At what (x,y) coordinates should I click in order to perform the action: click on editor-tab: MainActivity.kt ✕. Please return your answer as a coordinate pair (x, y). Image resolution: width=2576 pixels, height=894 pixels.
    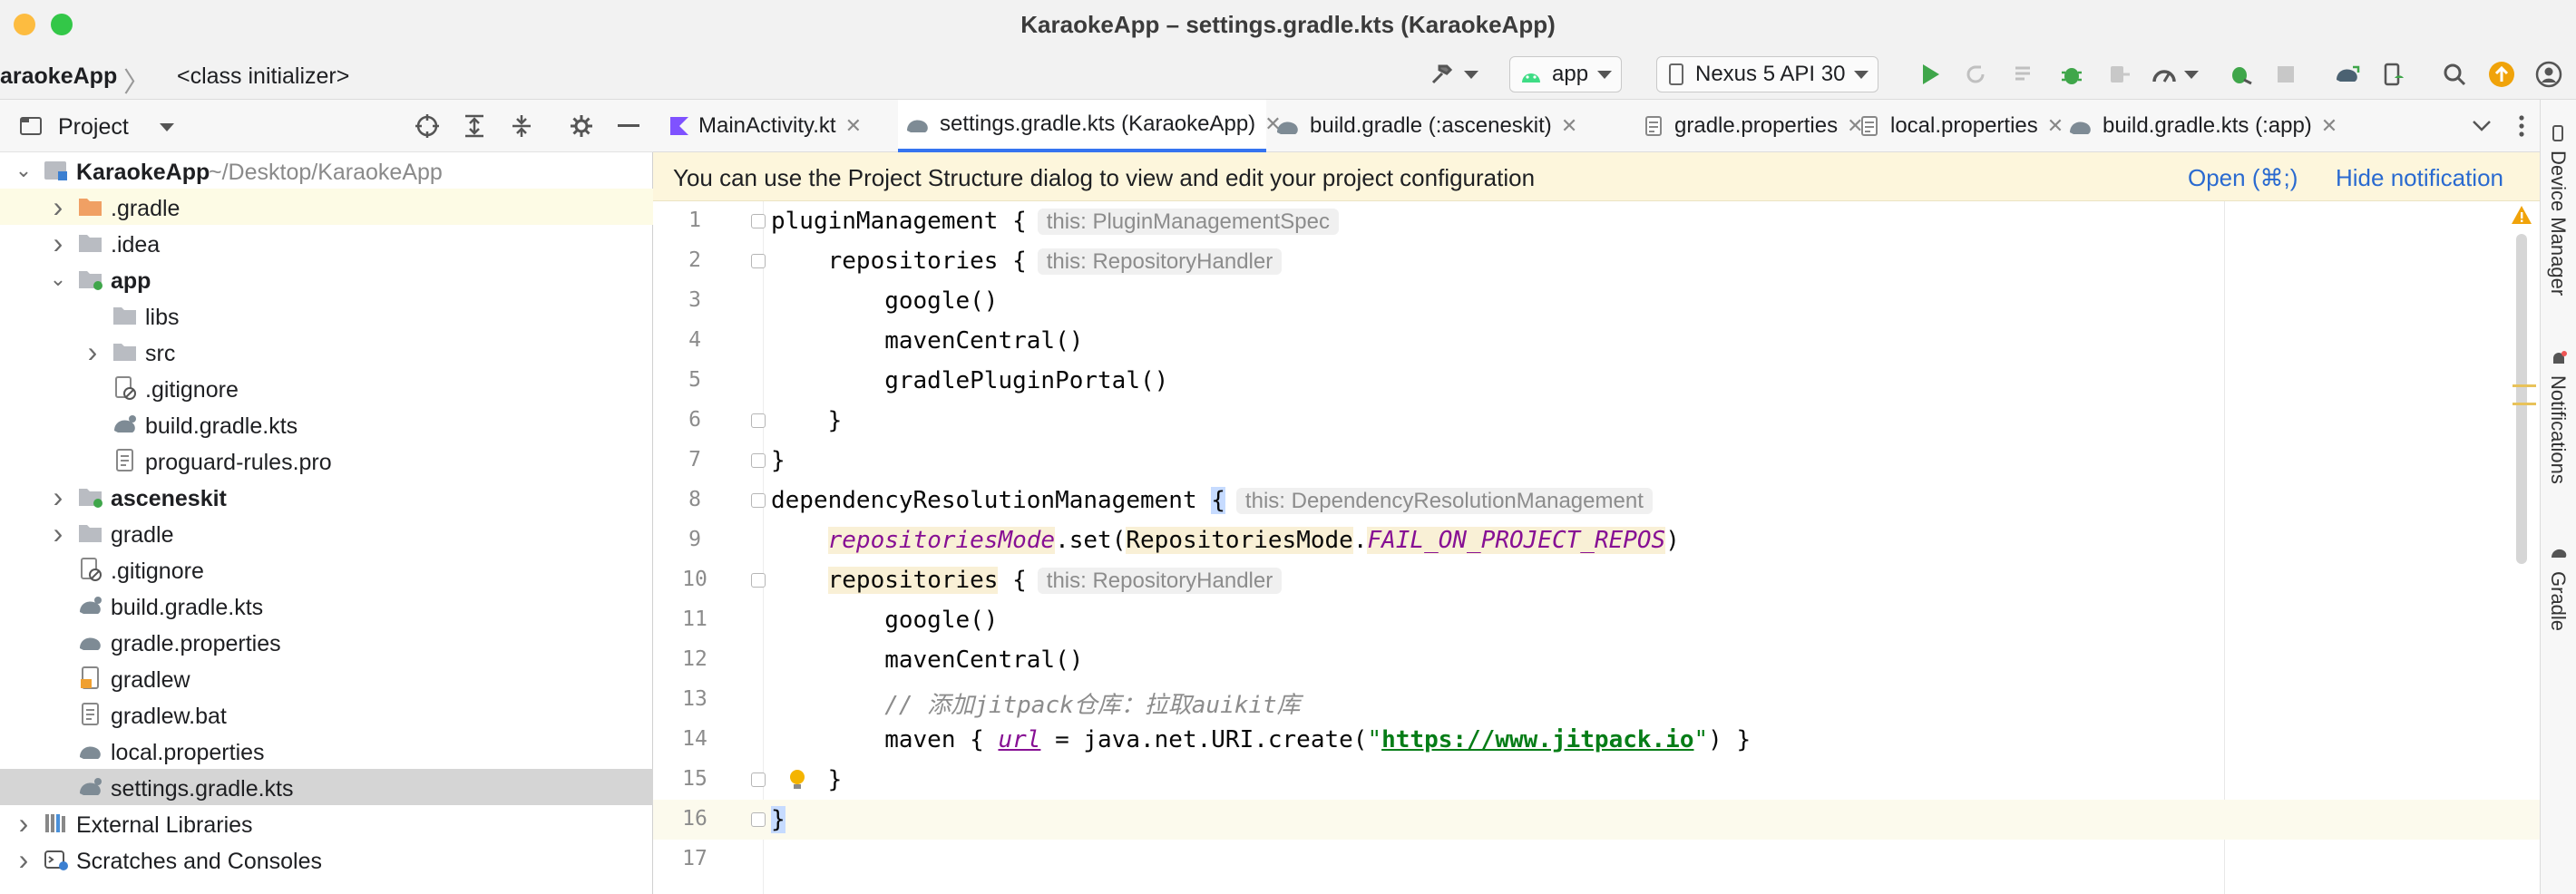
    Looking at the image, I should click on (779, 126).